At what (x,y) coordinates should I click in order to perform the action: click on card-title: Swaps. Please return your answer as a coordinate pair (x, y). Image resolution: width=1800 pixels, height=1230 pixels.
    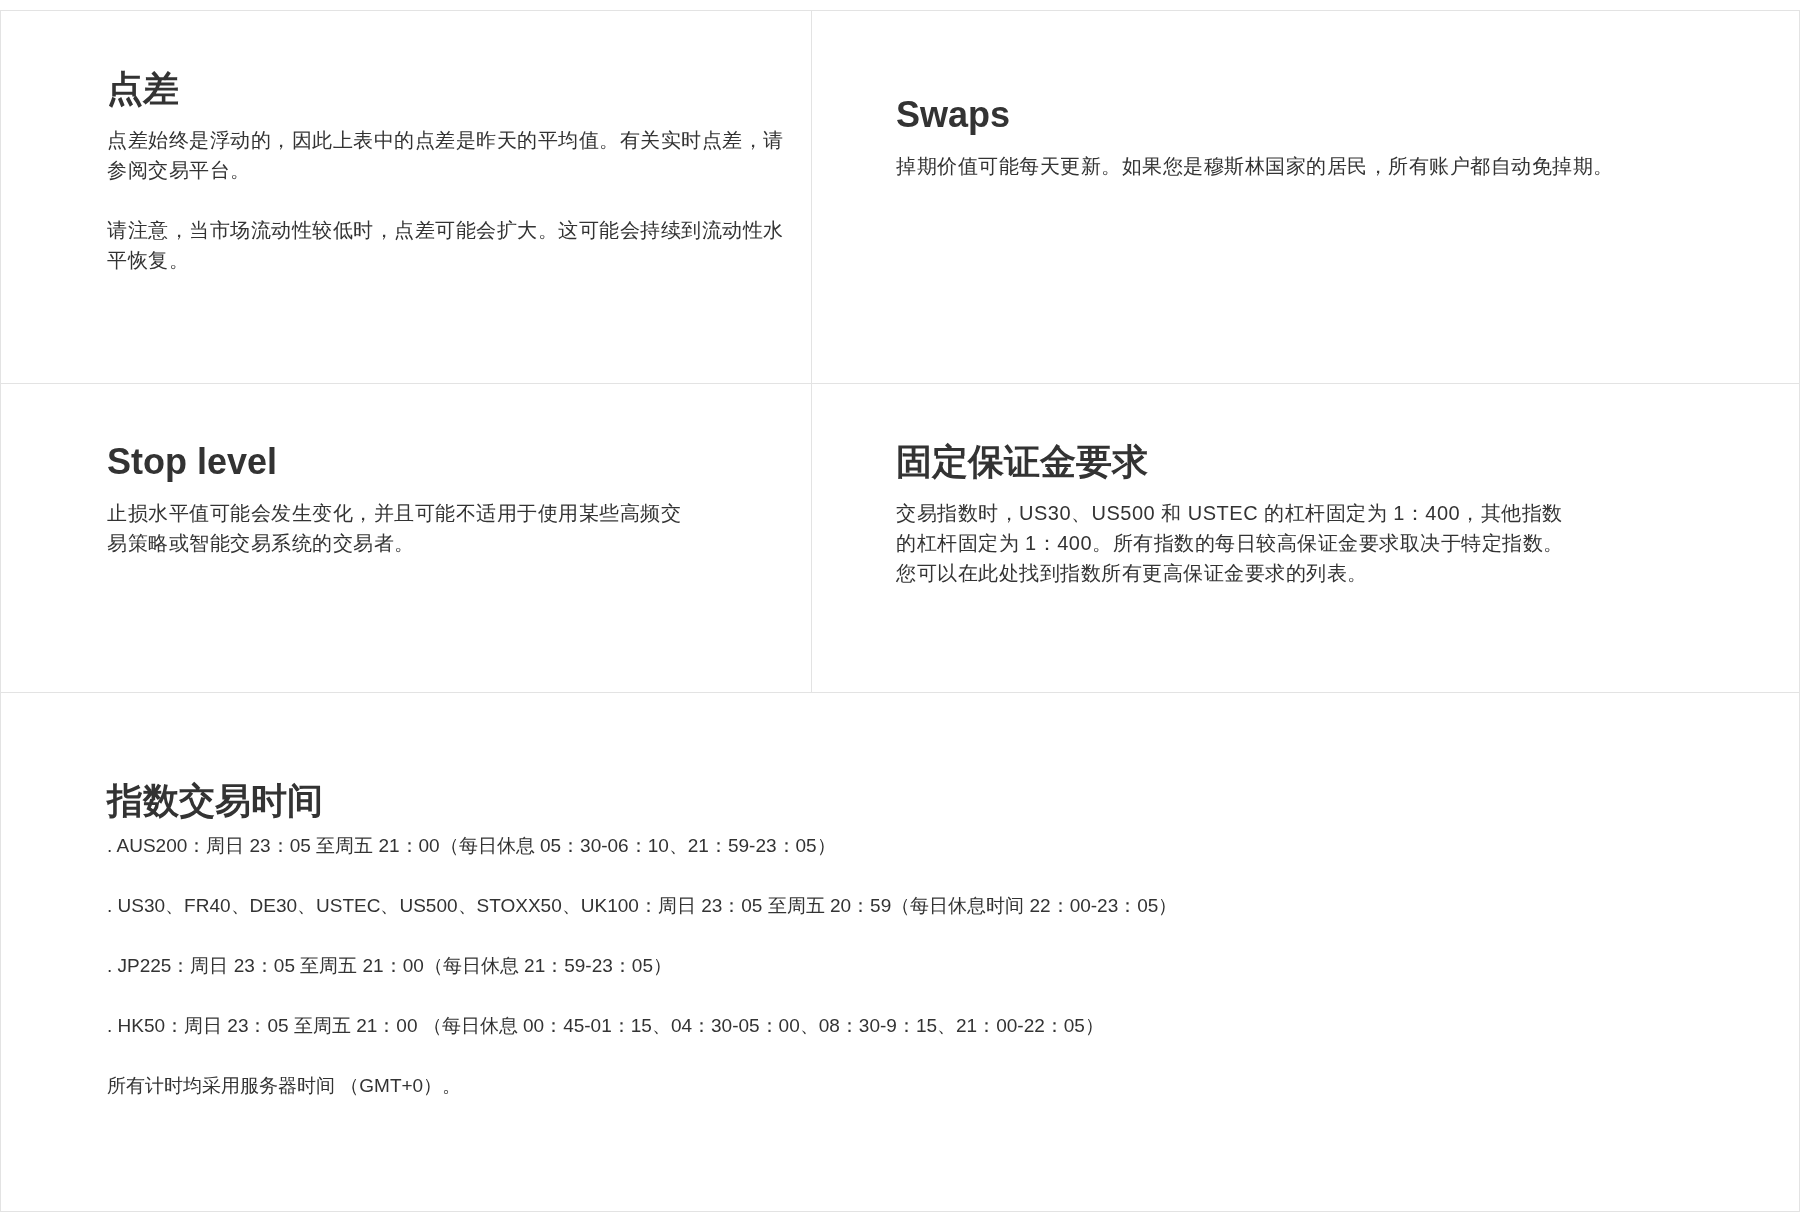
    Looking at the image, I should click on (954, 115).